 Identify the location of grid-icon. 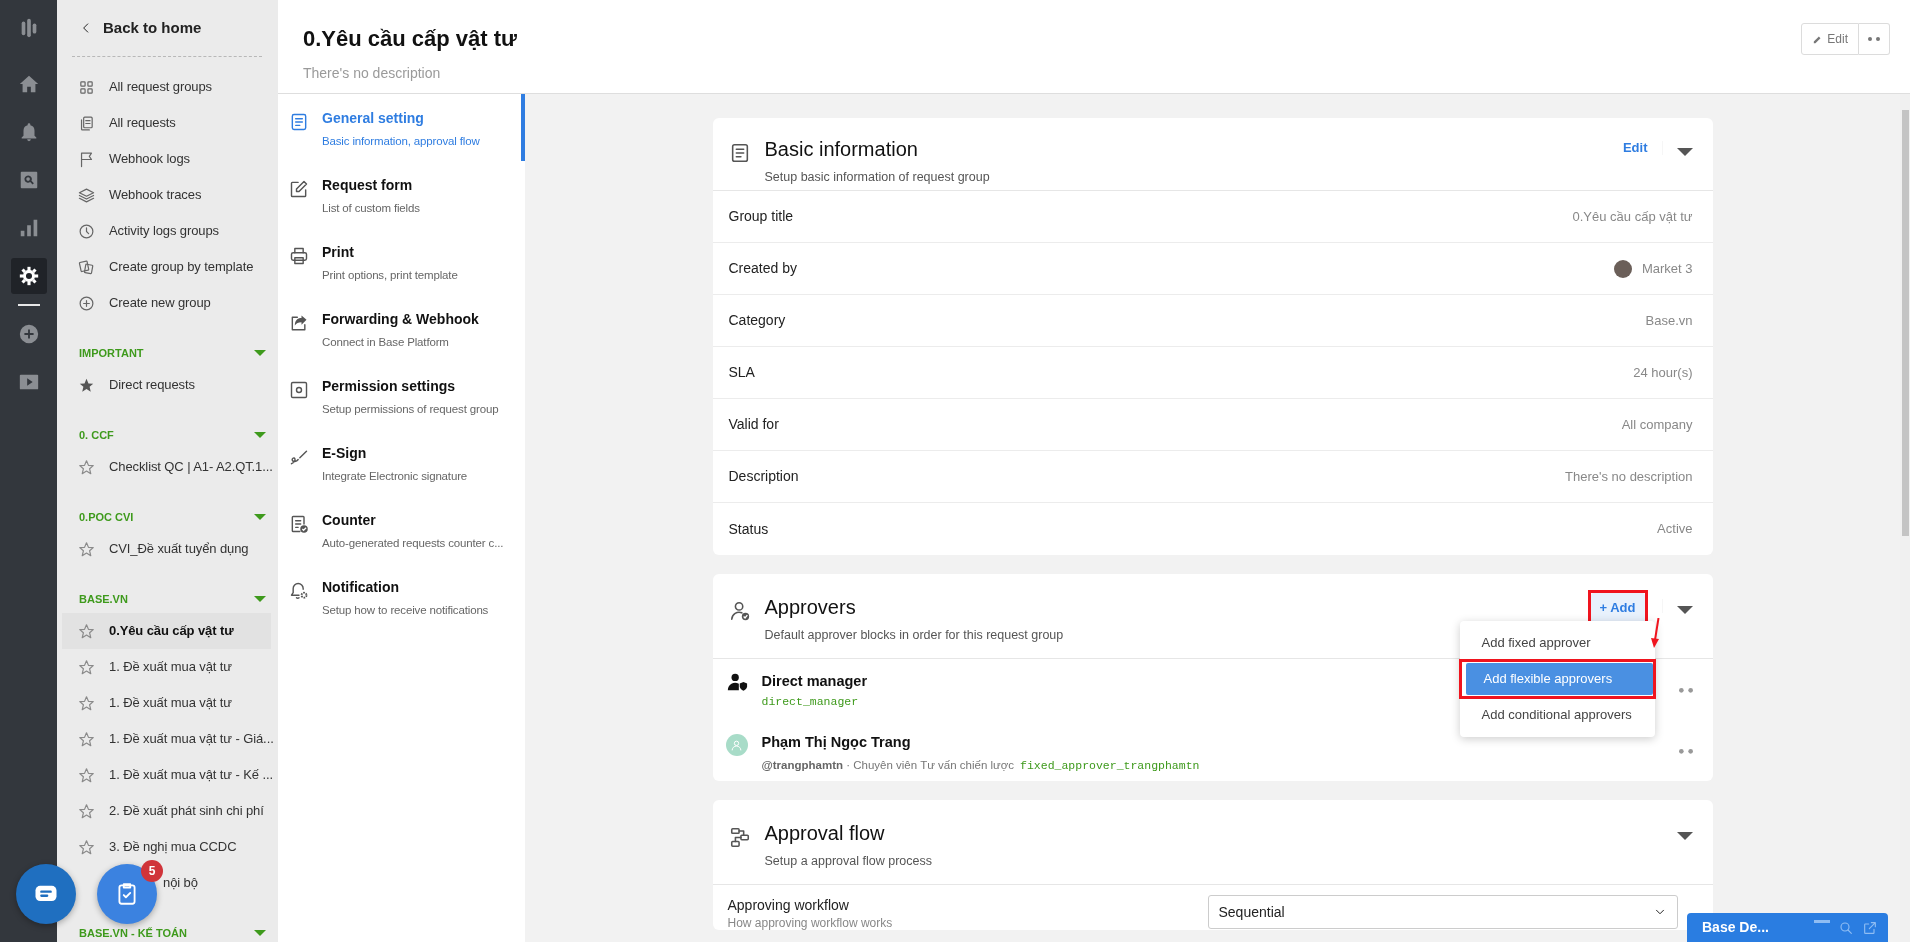
(86, 87).